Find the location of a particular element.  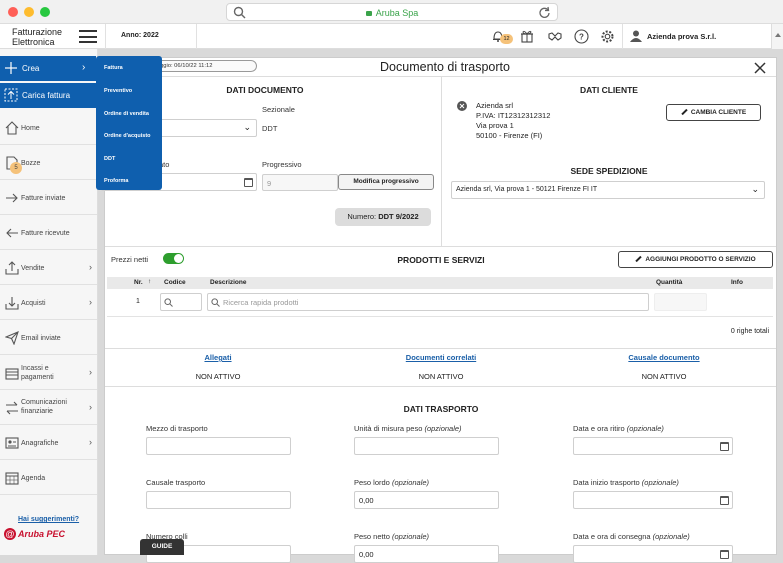

transport-means-input is located at coordinates (218, 446).